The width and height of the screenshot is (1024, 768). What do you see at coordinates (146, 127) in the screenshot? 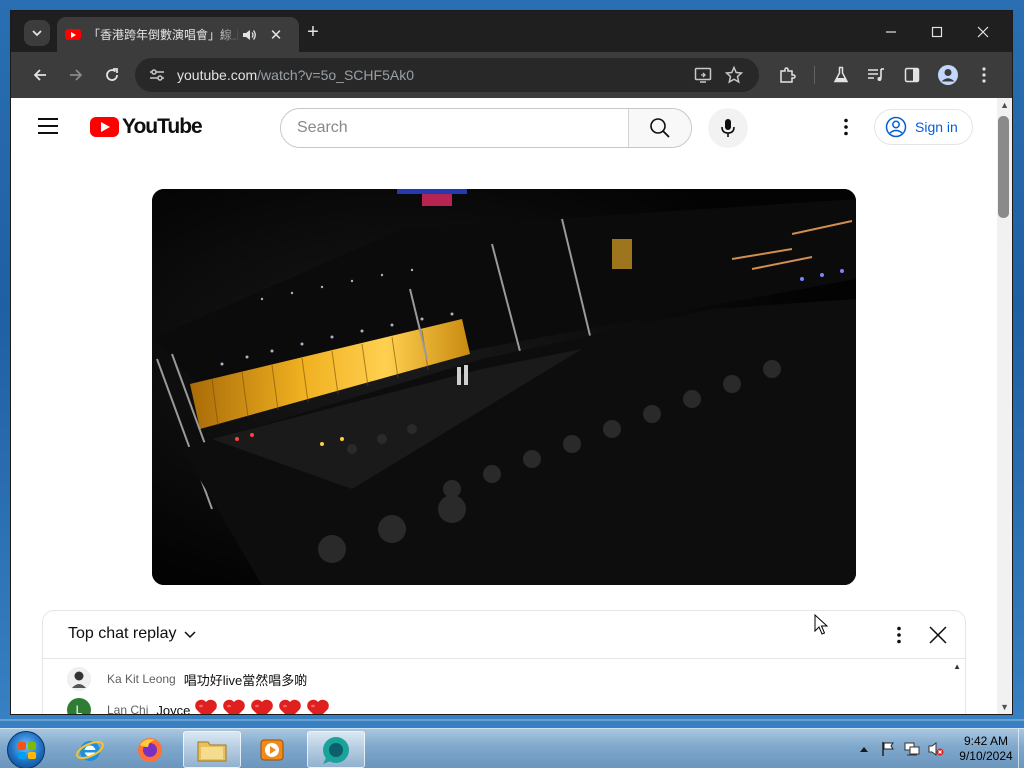
I see `youtube-logo: YouTube` at bounding box center [146, 127].